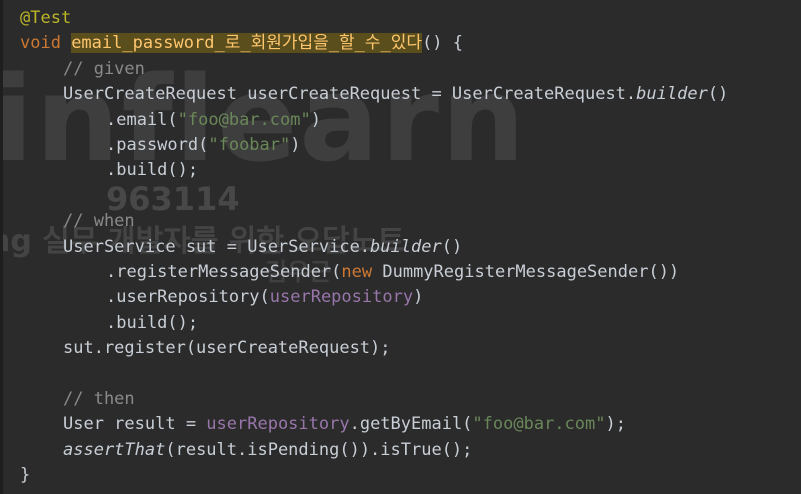 This screenshot has width=801, height=494. What do you see at coordinates (227, 348) in the screenshot?
I see `code-token: sut.register(userCreateRequest);` at bounding box center [227, 348].